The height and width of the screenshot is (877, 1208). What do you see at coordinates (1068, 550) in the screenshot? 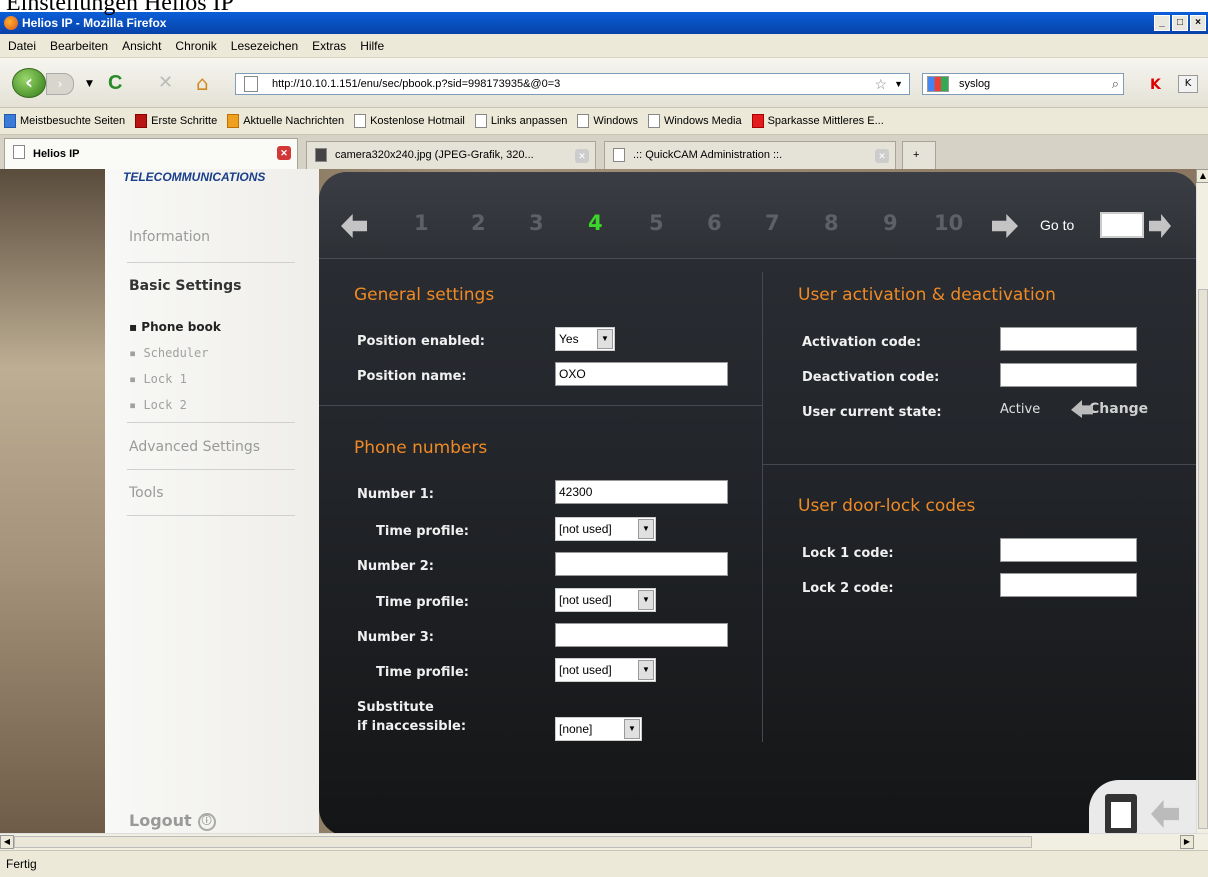
I see `lock-1-code-input` at bounding box center [1068, 550].